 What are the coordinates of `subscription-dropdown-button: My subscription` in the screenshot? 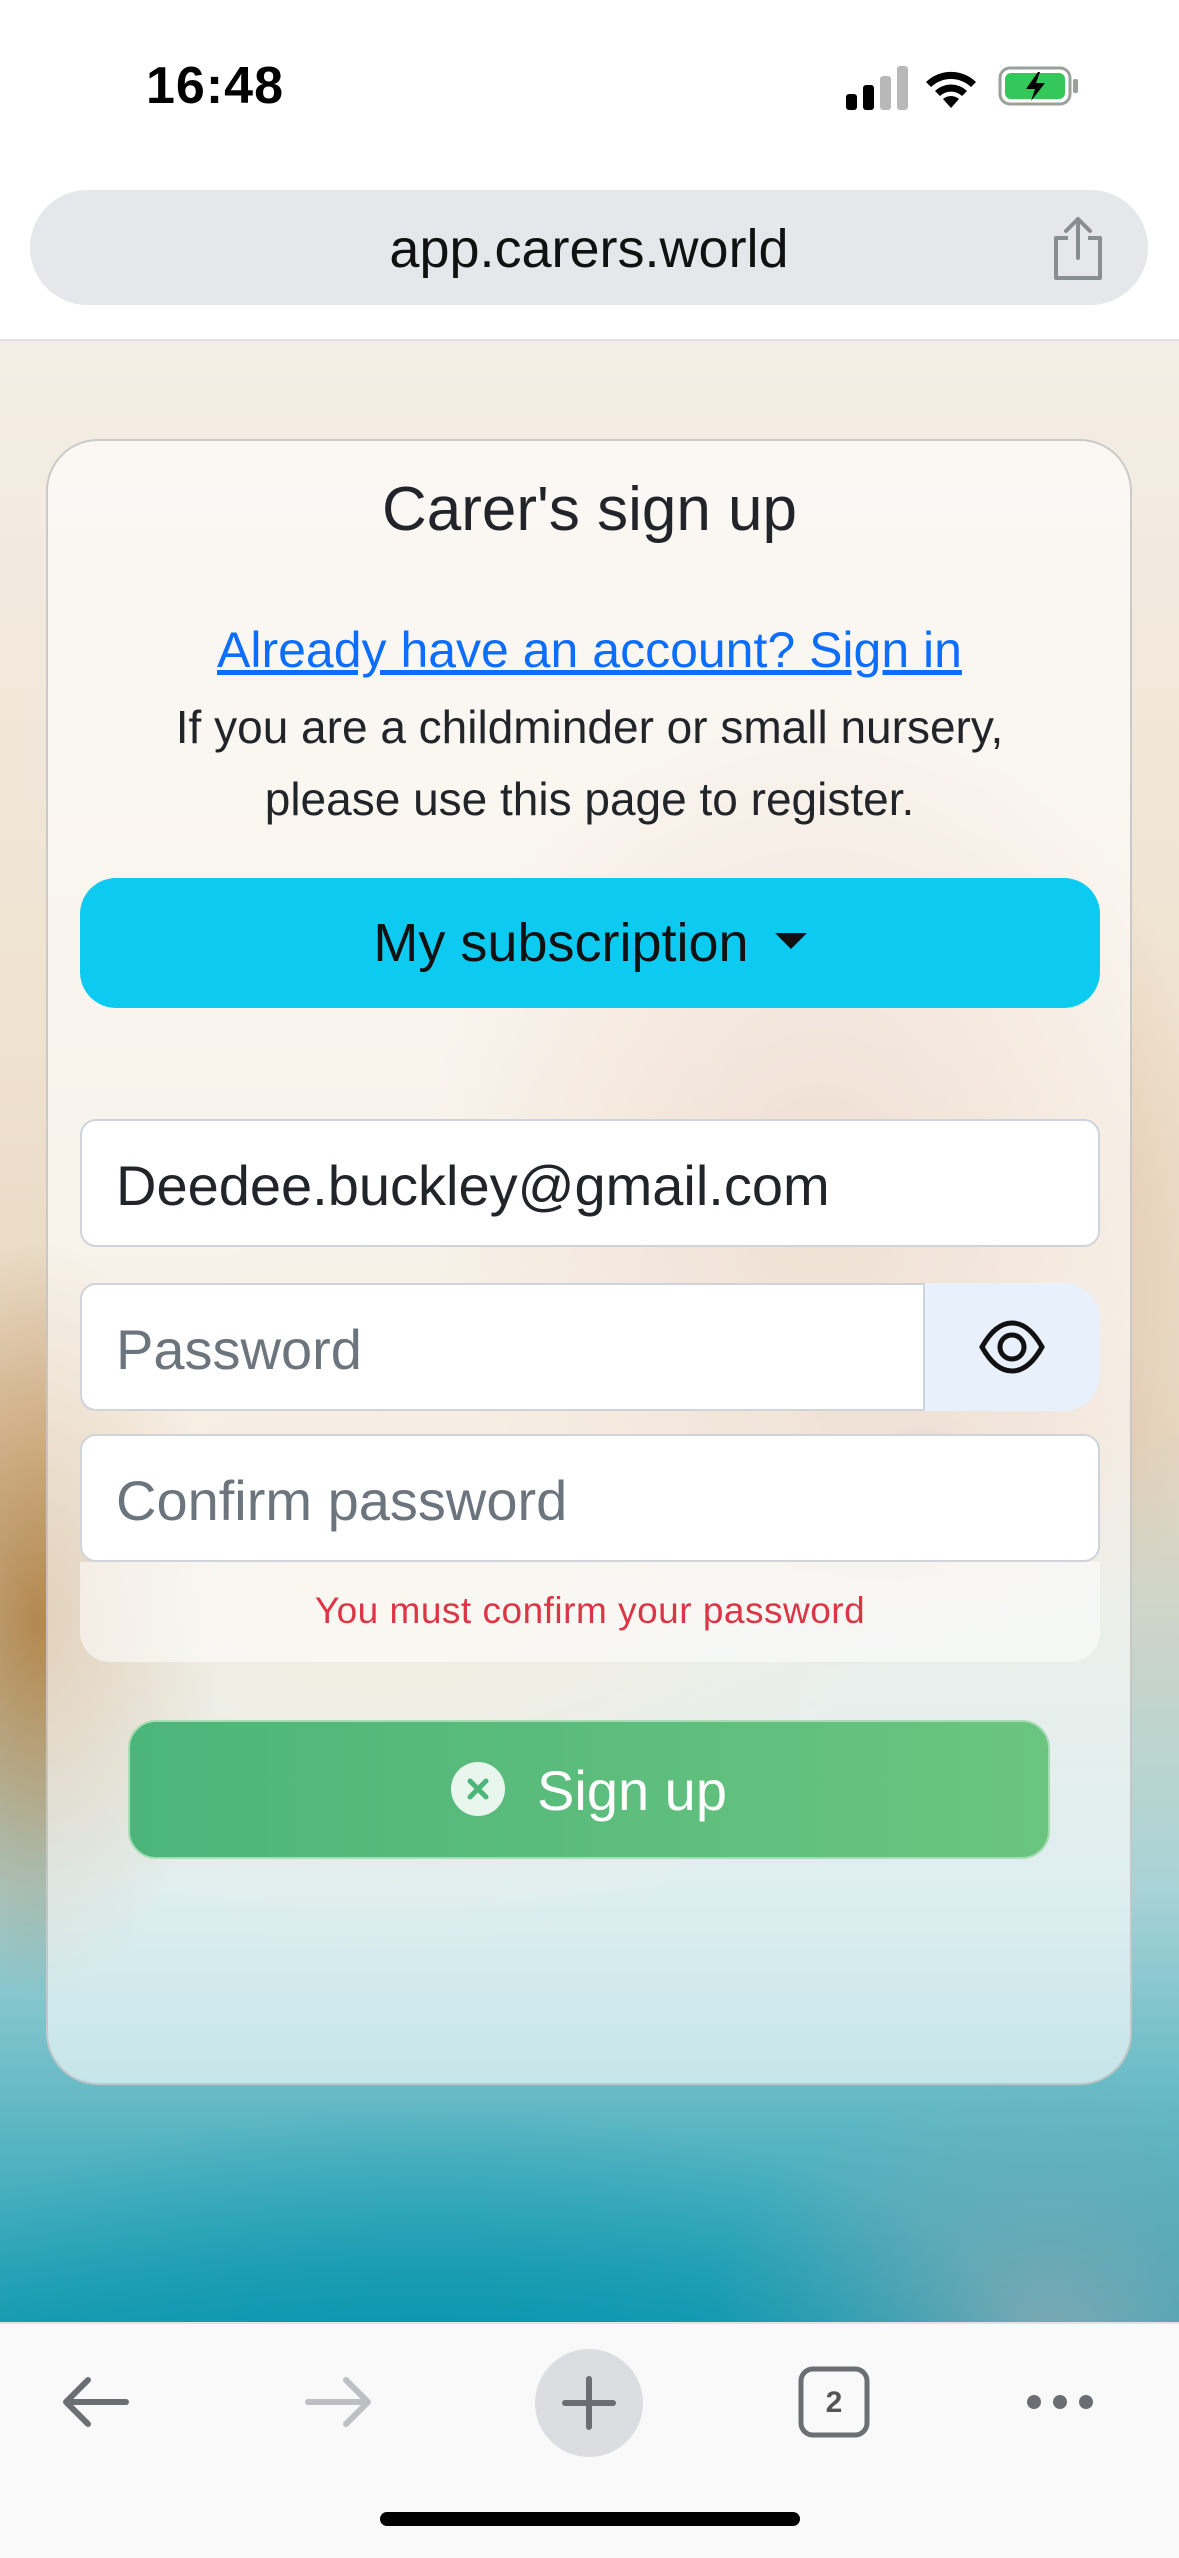 It's located at (590, 943).